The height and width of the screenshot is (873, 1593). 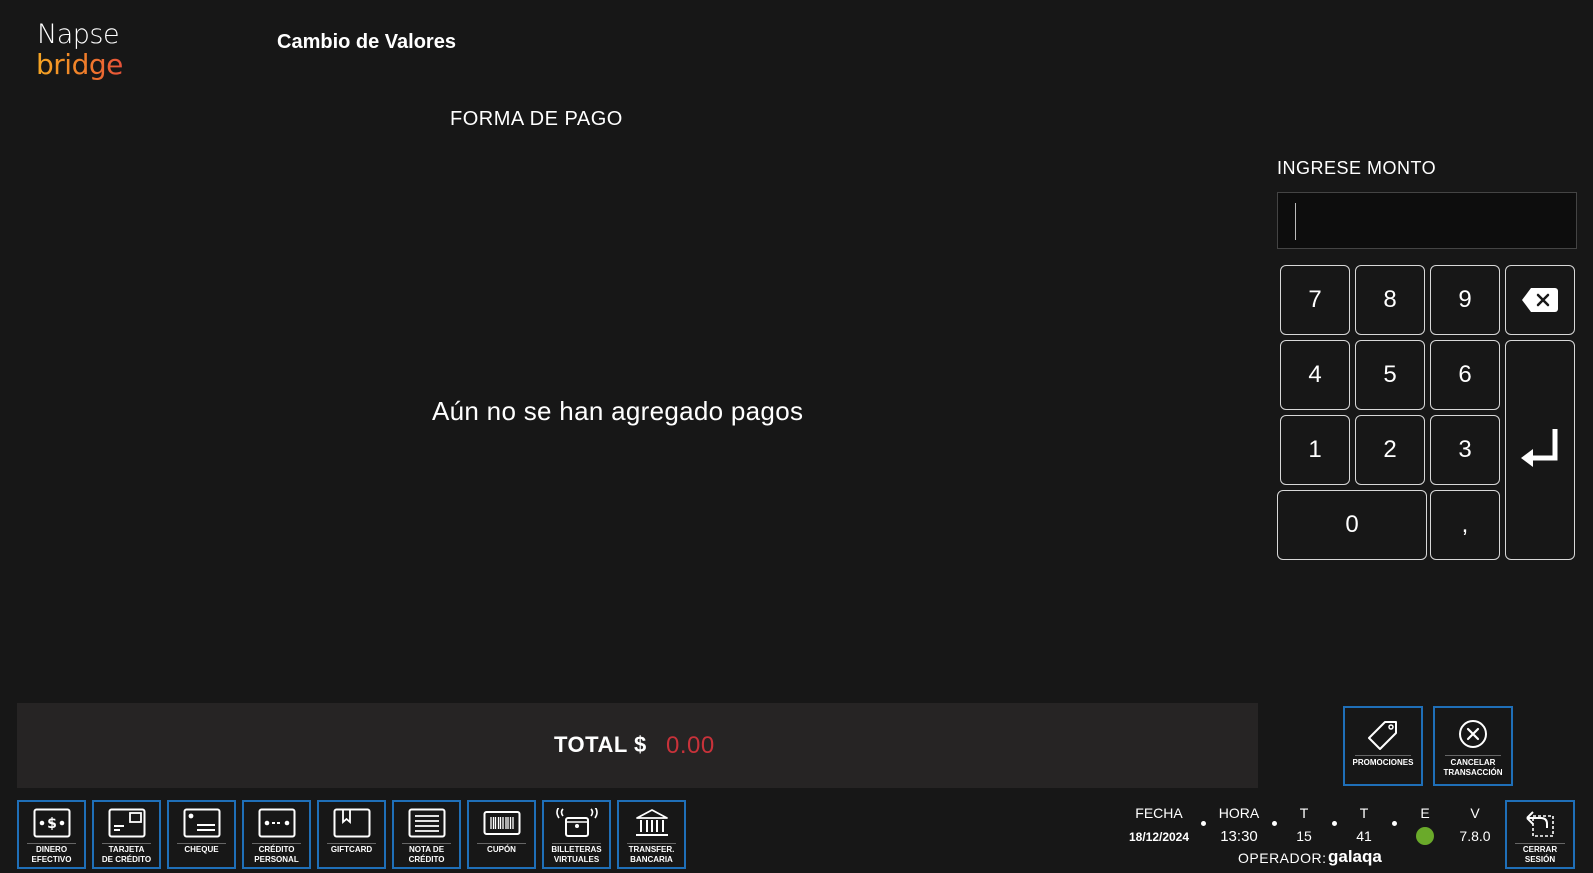 I want to click on amount-label: INGRESE MONTO, so click(x=1357, y=168).